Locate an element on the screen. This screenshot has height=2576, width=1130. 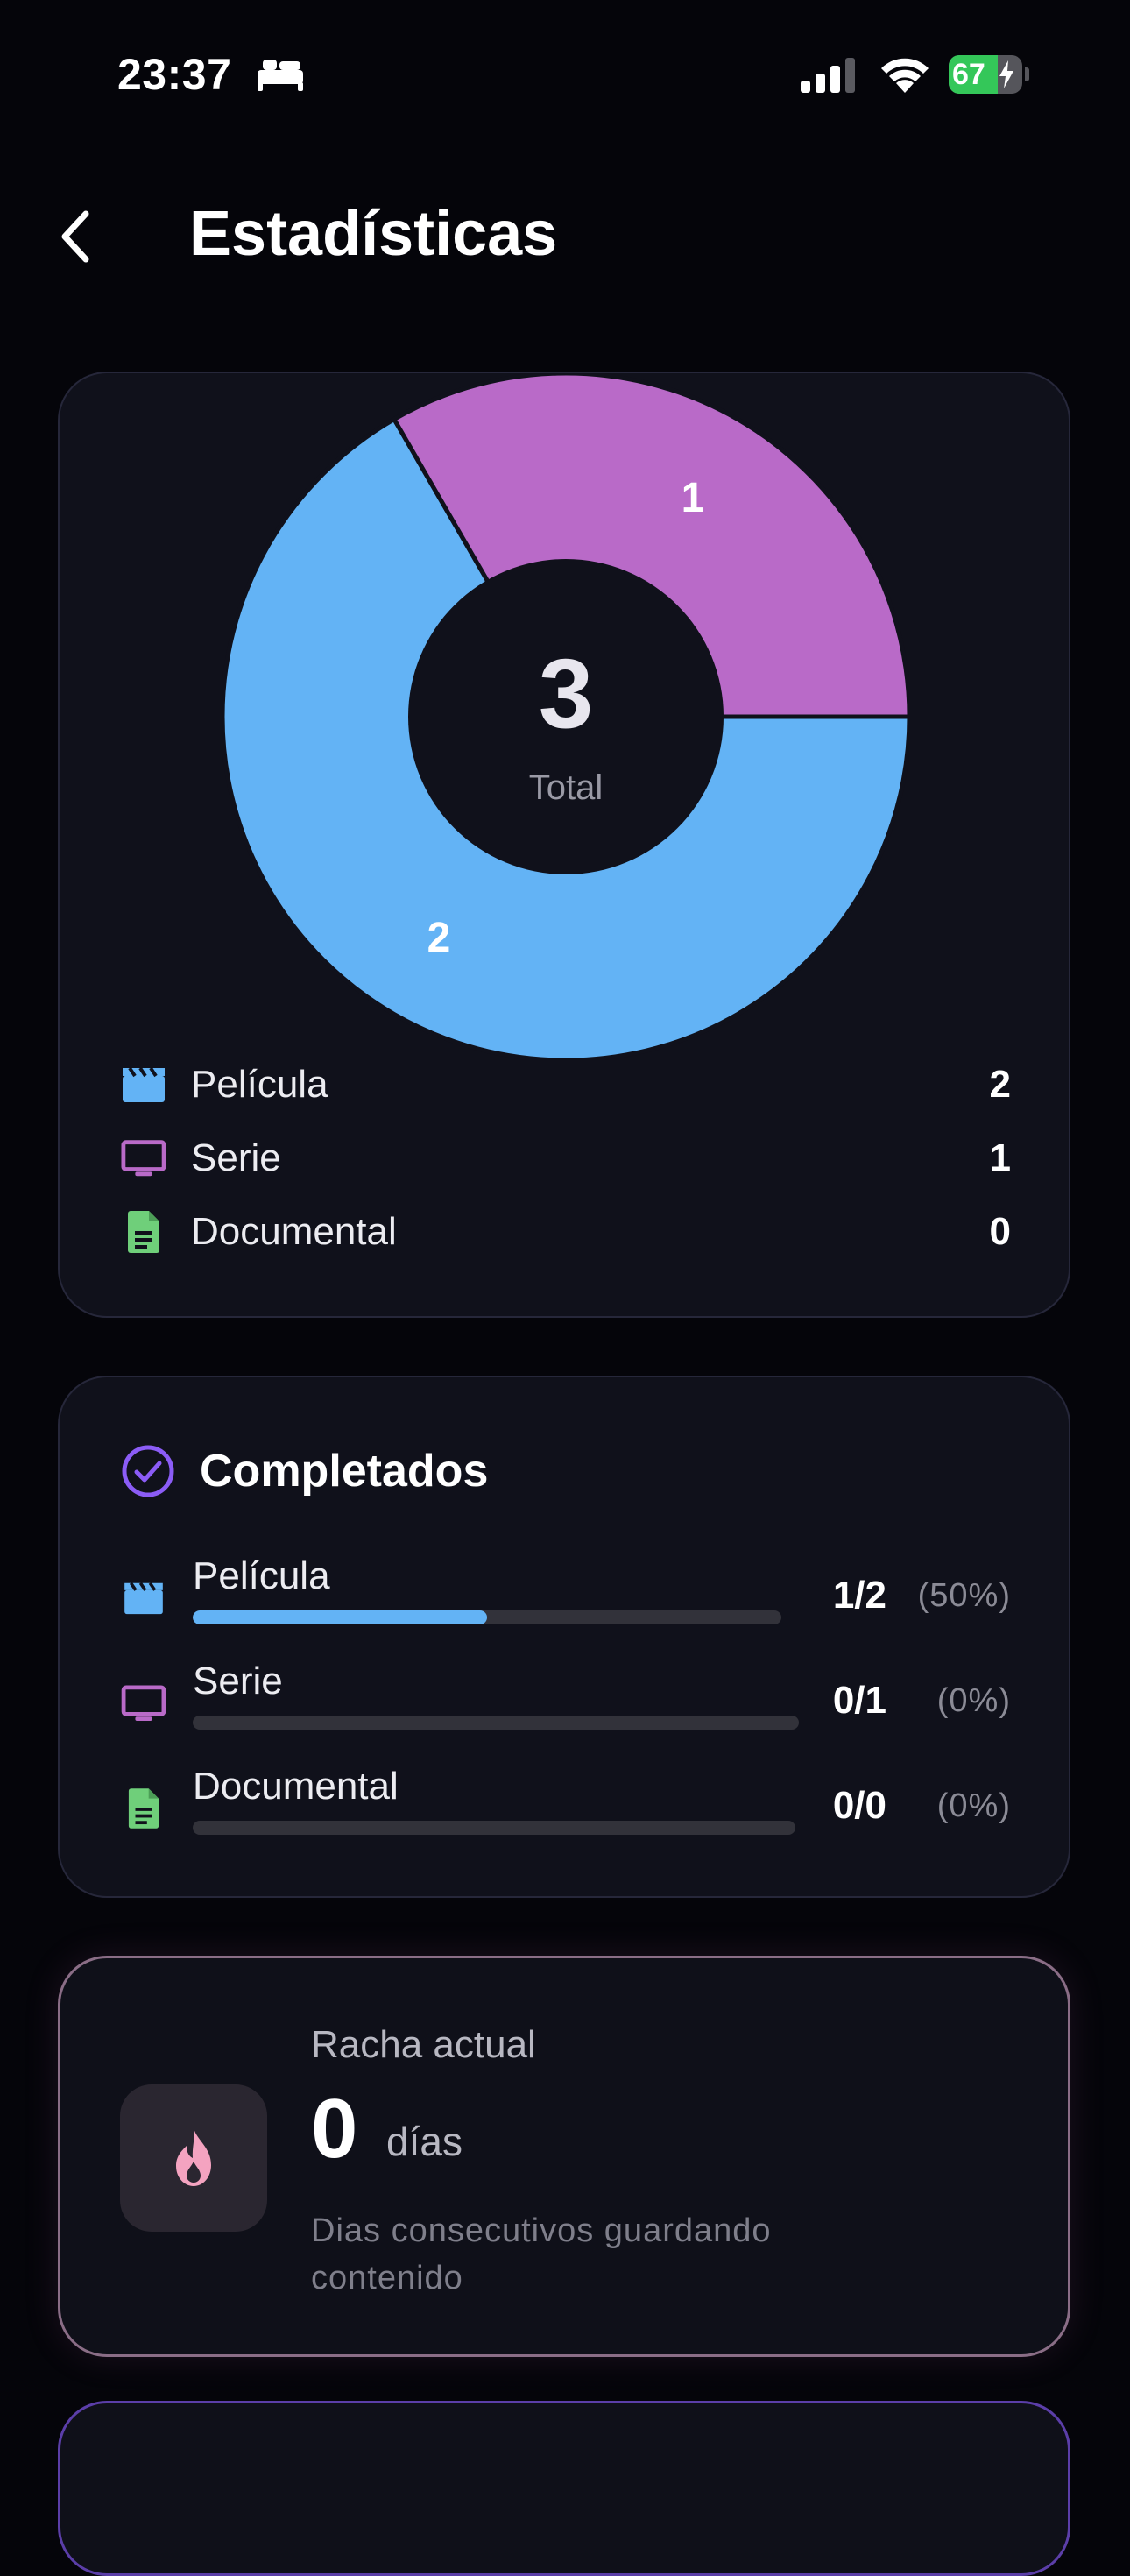
legend-label: Serie is located at coordinates (236, 1157).